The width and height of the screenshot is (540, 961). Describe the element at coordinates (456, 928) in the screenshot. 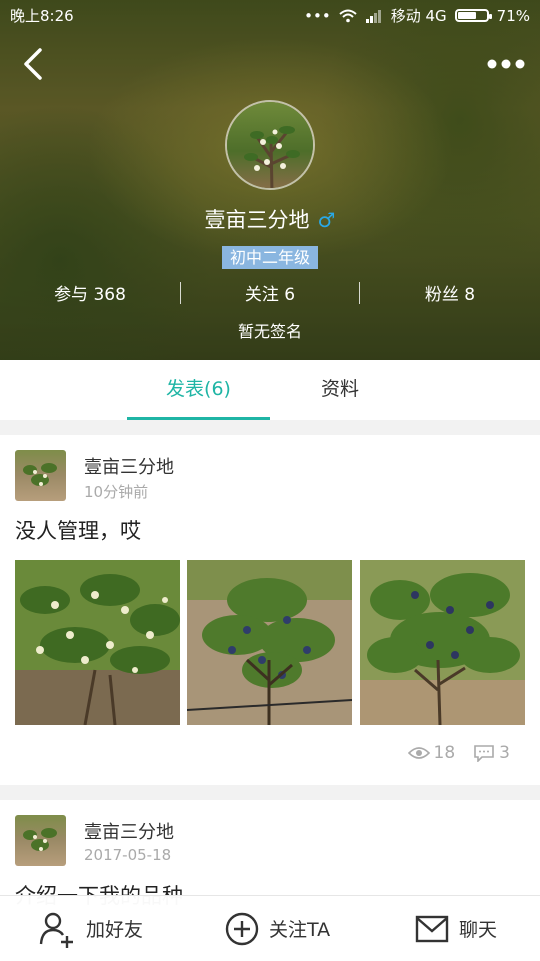

I see `chat-button: 聊天` at that location.